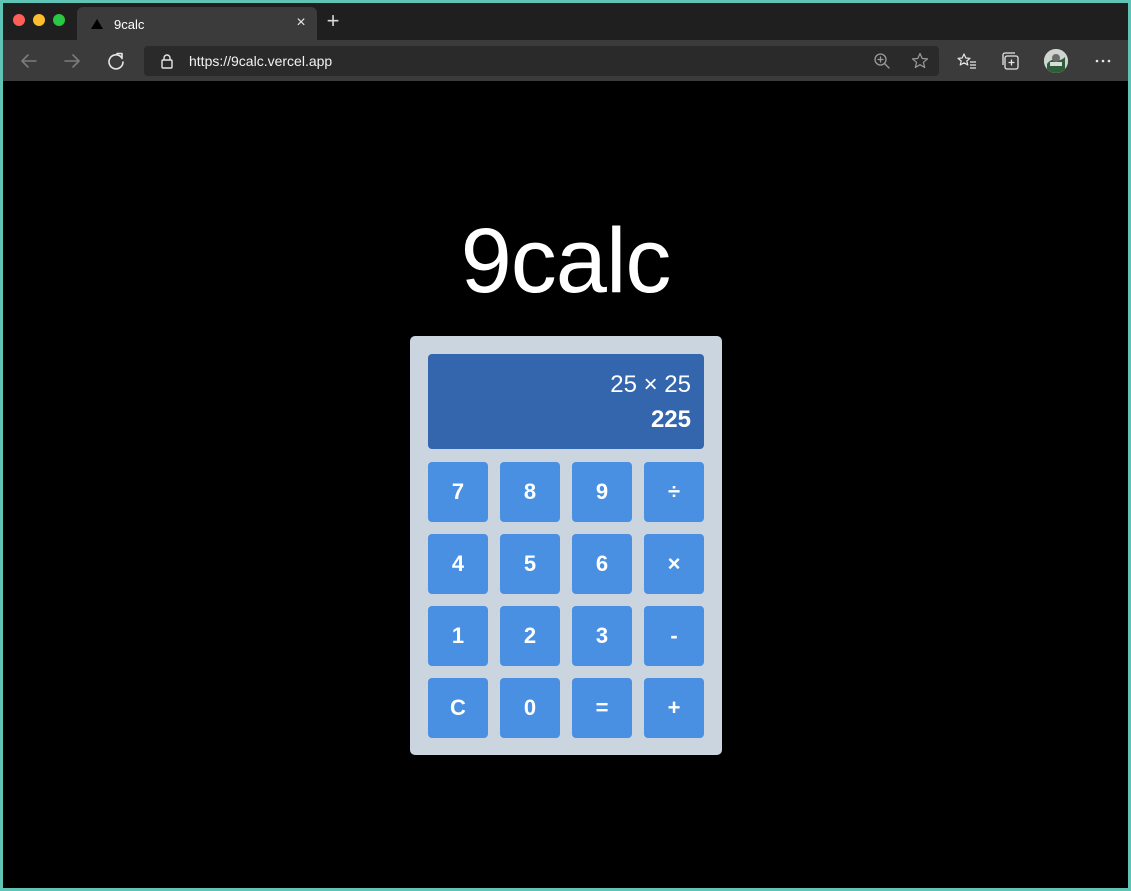 This screenshot has height=891, width=1131. Describe the element at coordinates (566, 600) in the screenshot. I see `keypad: 7 8 9 ÷ 4 5 6 × 1 2 3 - C 0 = +` at that location.